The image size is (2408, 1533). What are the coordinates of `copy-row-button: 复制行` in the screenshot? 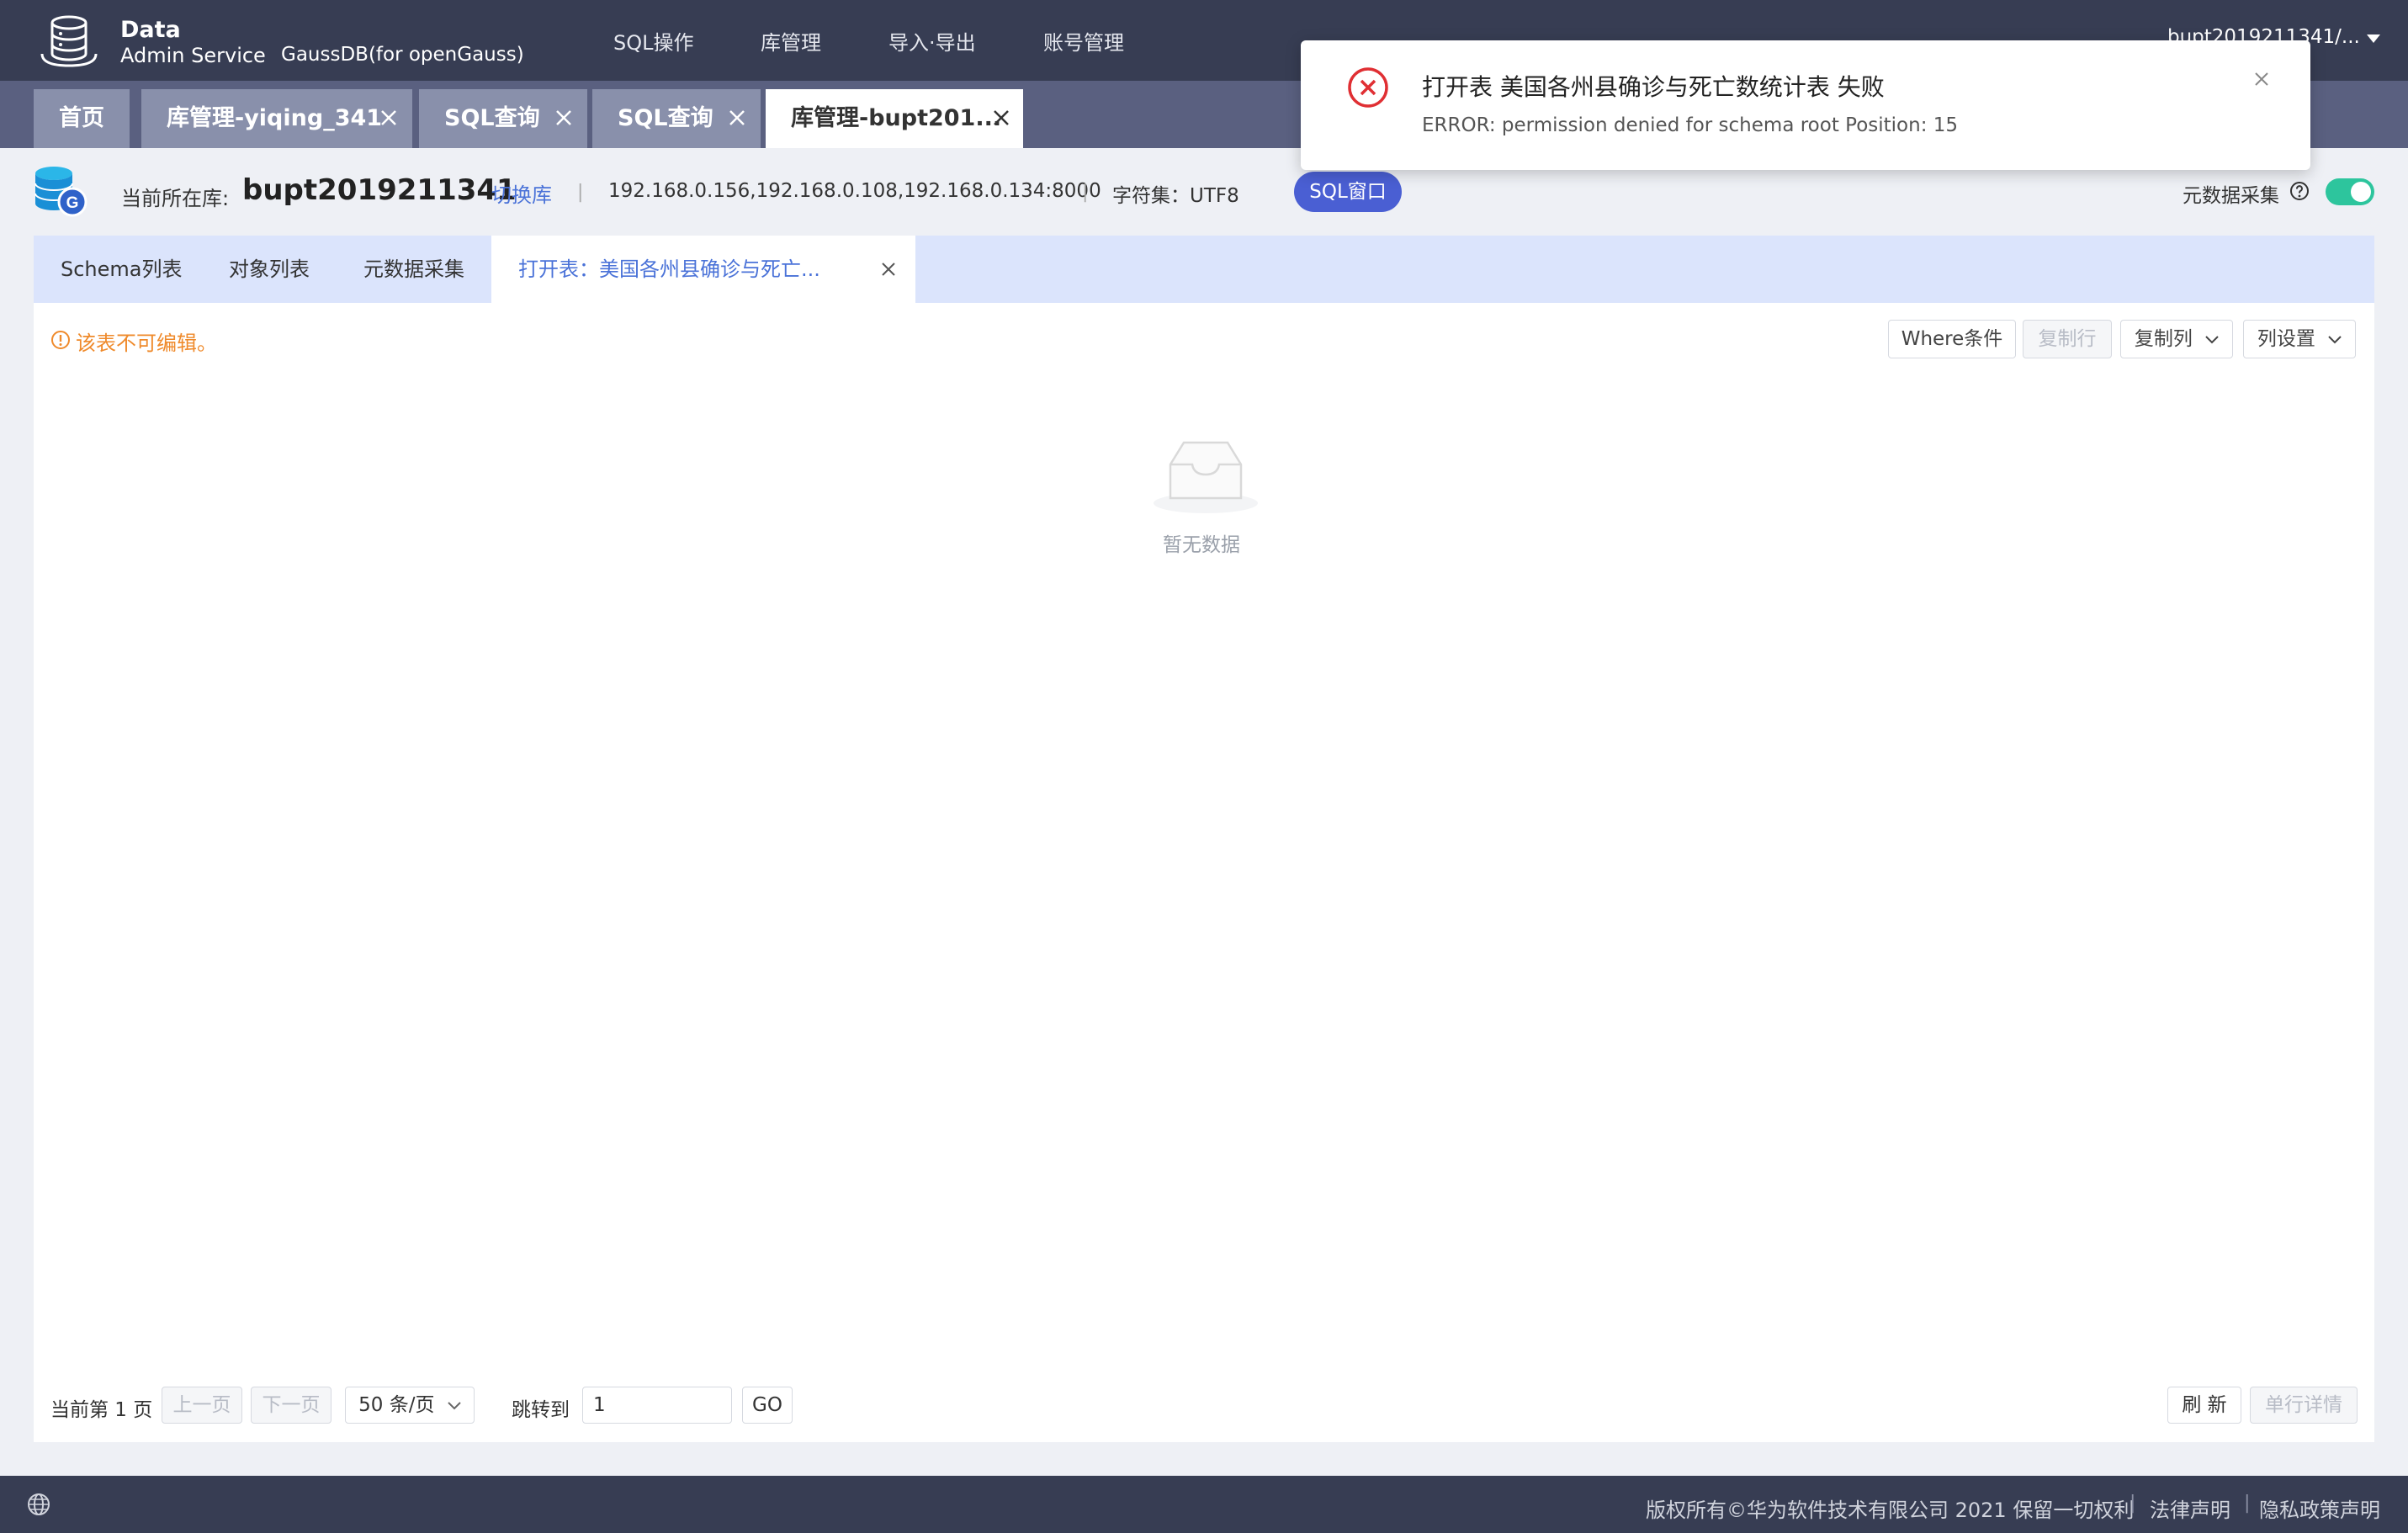 It's located at (2067, 339).